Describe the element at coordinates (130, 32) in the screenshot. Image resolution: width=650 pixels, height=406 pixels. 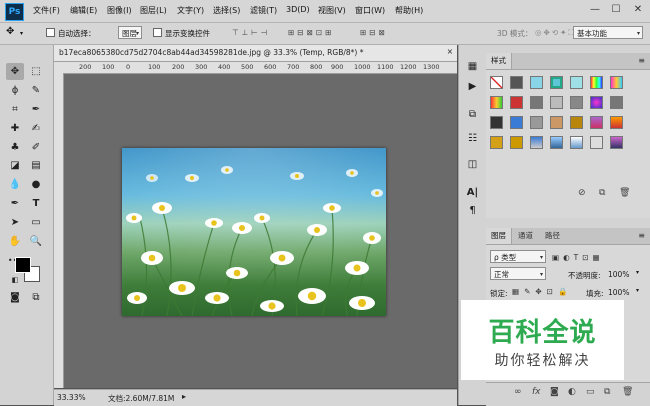
I see `auto-select-target-select: 图层 ▾` at that location.